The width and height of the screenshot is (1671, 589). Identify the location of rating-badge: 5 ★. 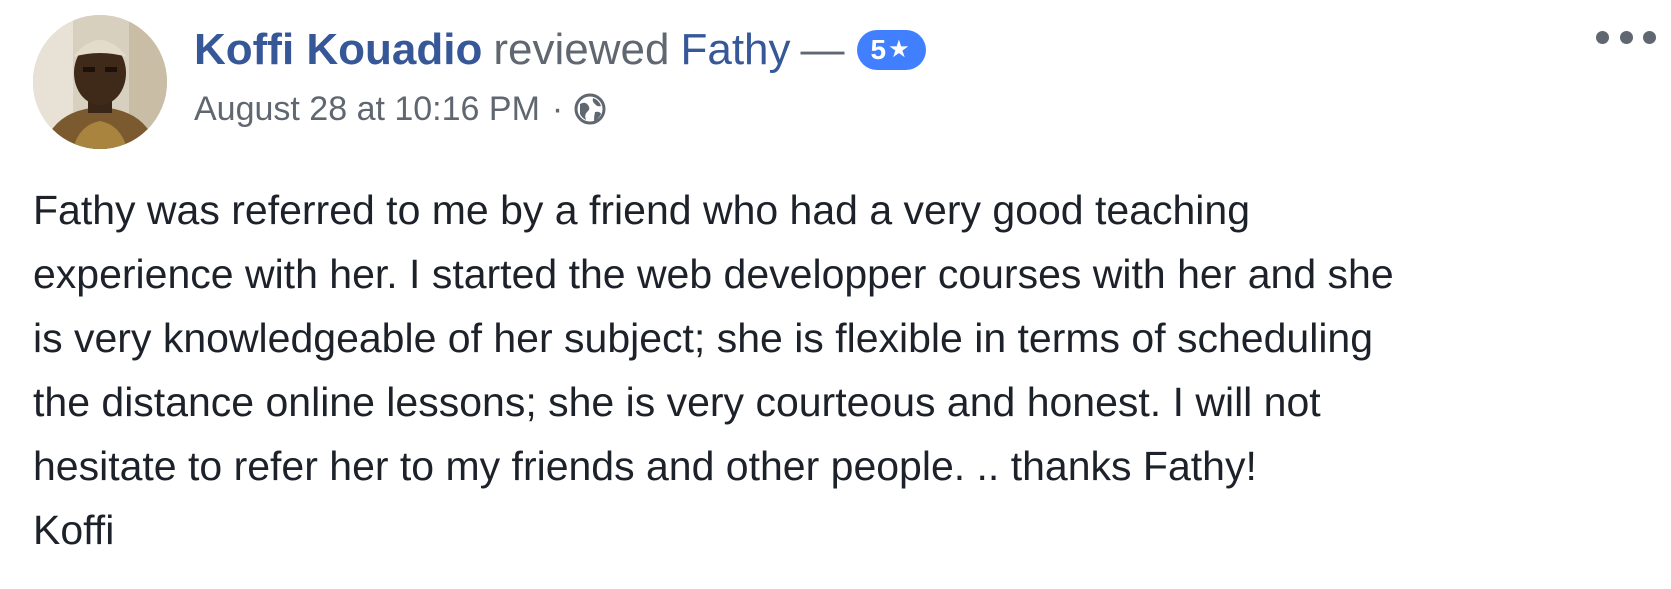
(891, 50).